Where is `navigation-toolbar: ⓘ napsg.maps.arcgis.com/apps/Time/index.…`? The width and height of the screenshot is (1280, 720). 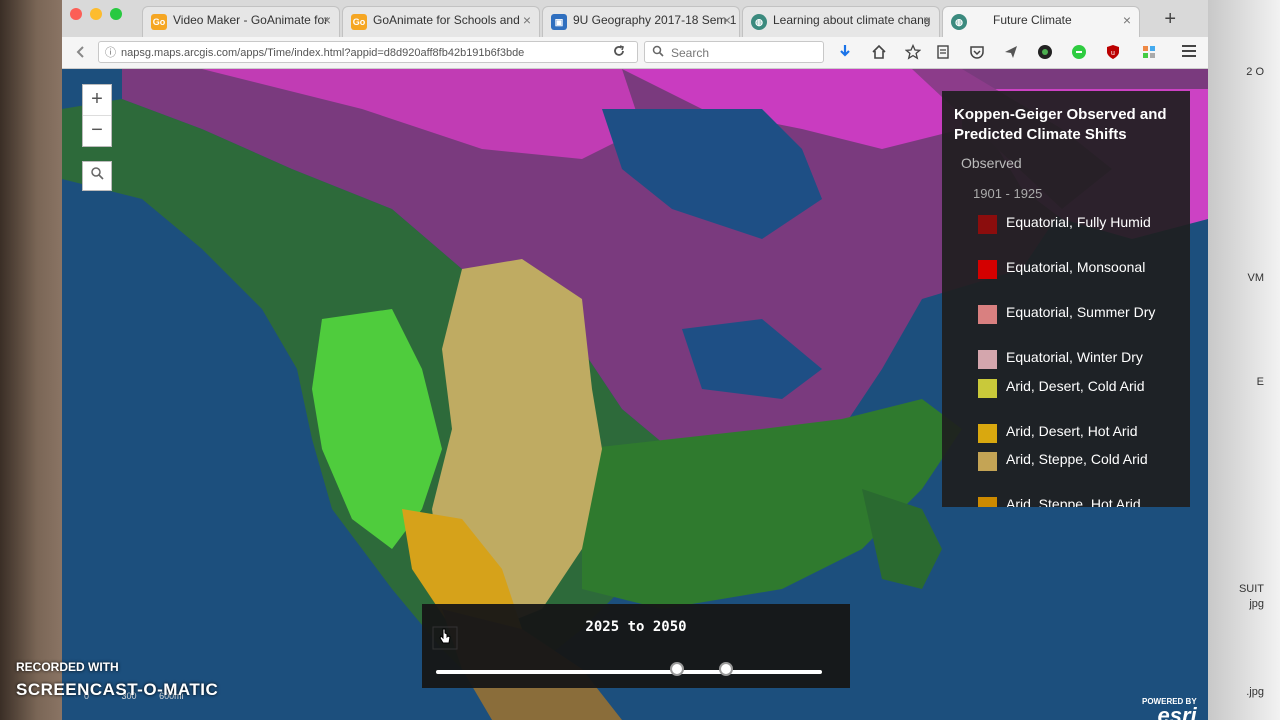 navigation-toolbar: ⓘ napsg.maps.arcgis.com/apps/Time/index.… is located at coordinates (635, 53).